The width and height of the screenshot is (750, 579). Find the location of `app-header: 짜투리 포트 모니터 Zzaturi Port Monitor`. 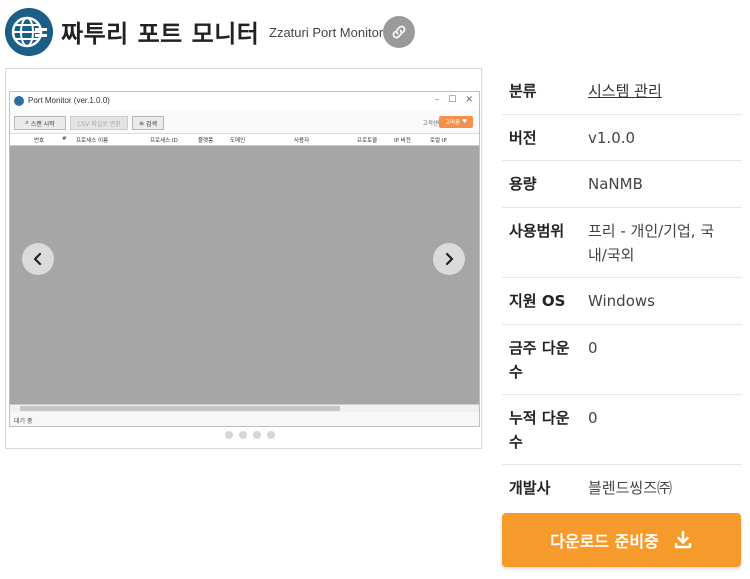

app-header: 짜투리 포트 모니터 Zzaturi Port Monitor is located at coordinates (375, 33).